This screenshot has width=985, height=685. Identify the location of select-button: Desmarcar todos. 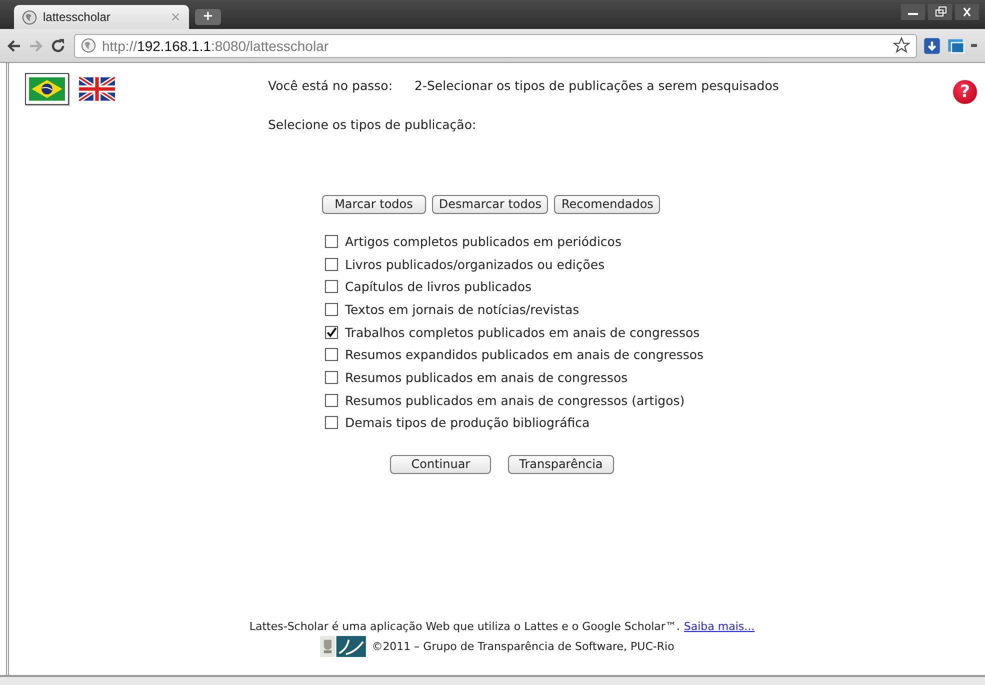
(490, 204).